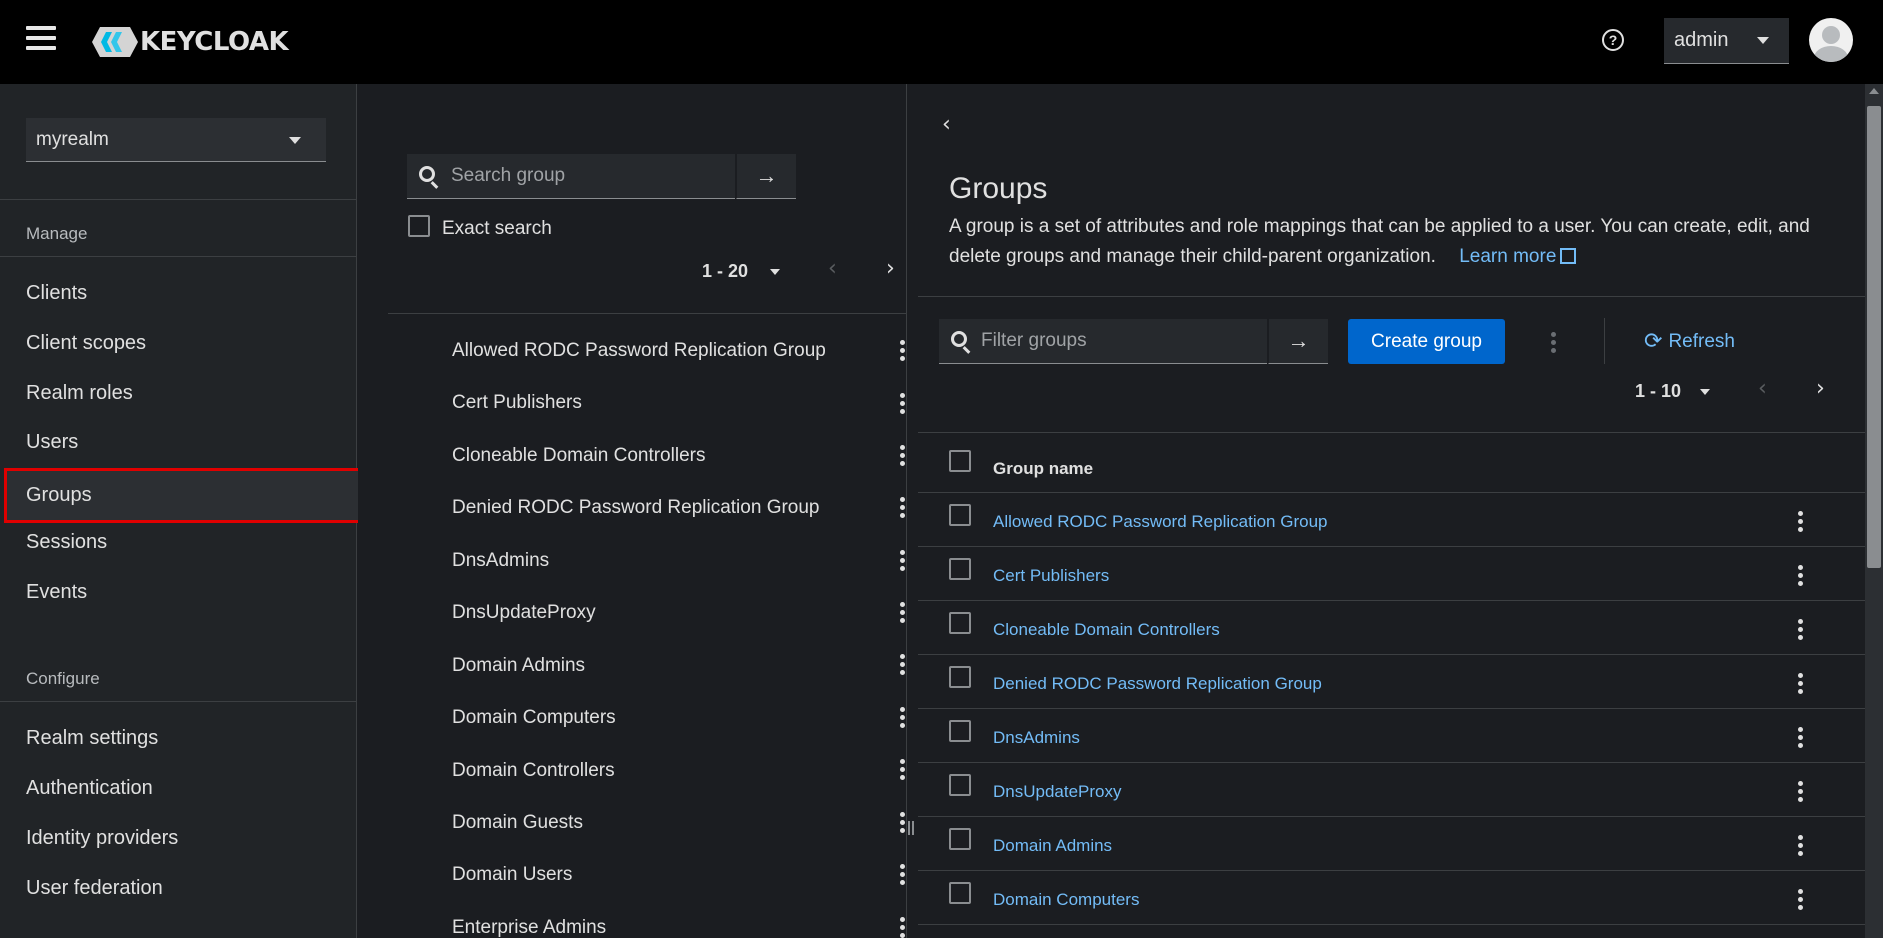 The image size is (1883, 938). I want to click on nav-item-events: Events, so click(56, 592).